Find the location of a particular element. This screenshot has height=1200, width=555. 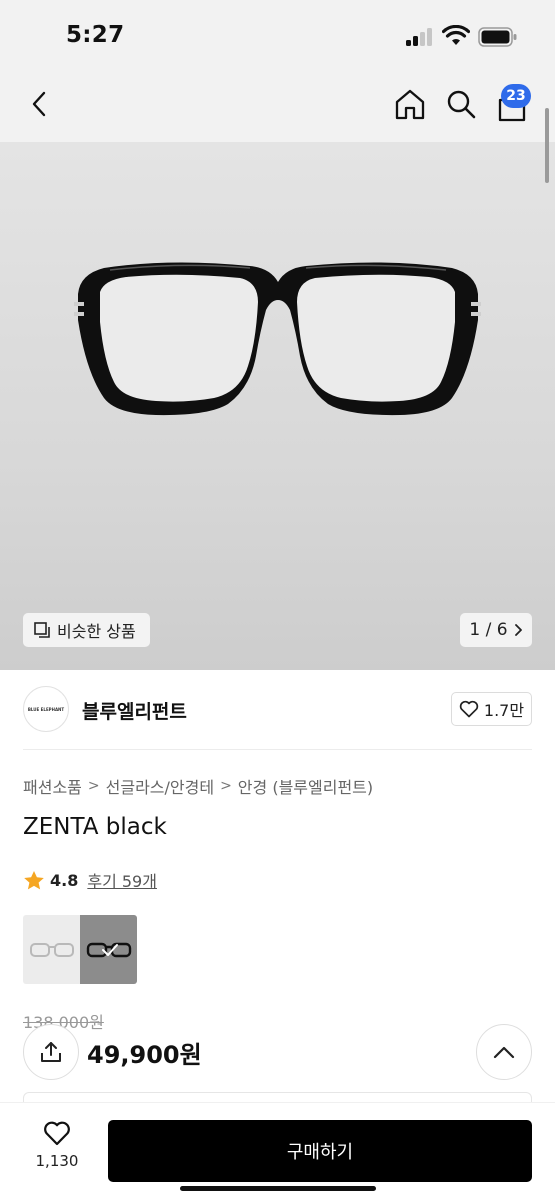

brand-like-count: 1.7만 is located at coordinates (504, 710).